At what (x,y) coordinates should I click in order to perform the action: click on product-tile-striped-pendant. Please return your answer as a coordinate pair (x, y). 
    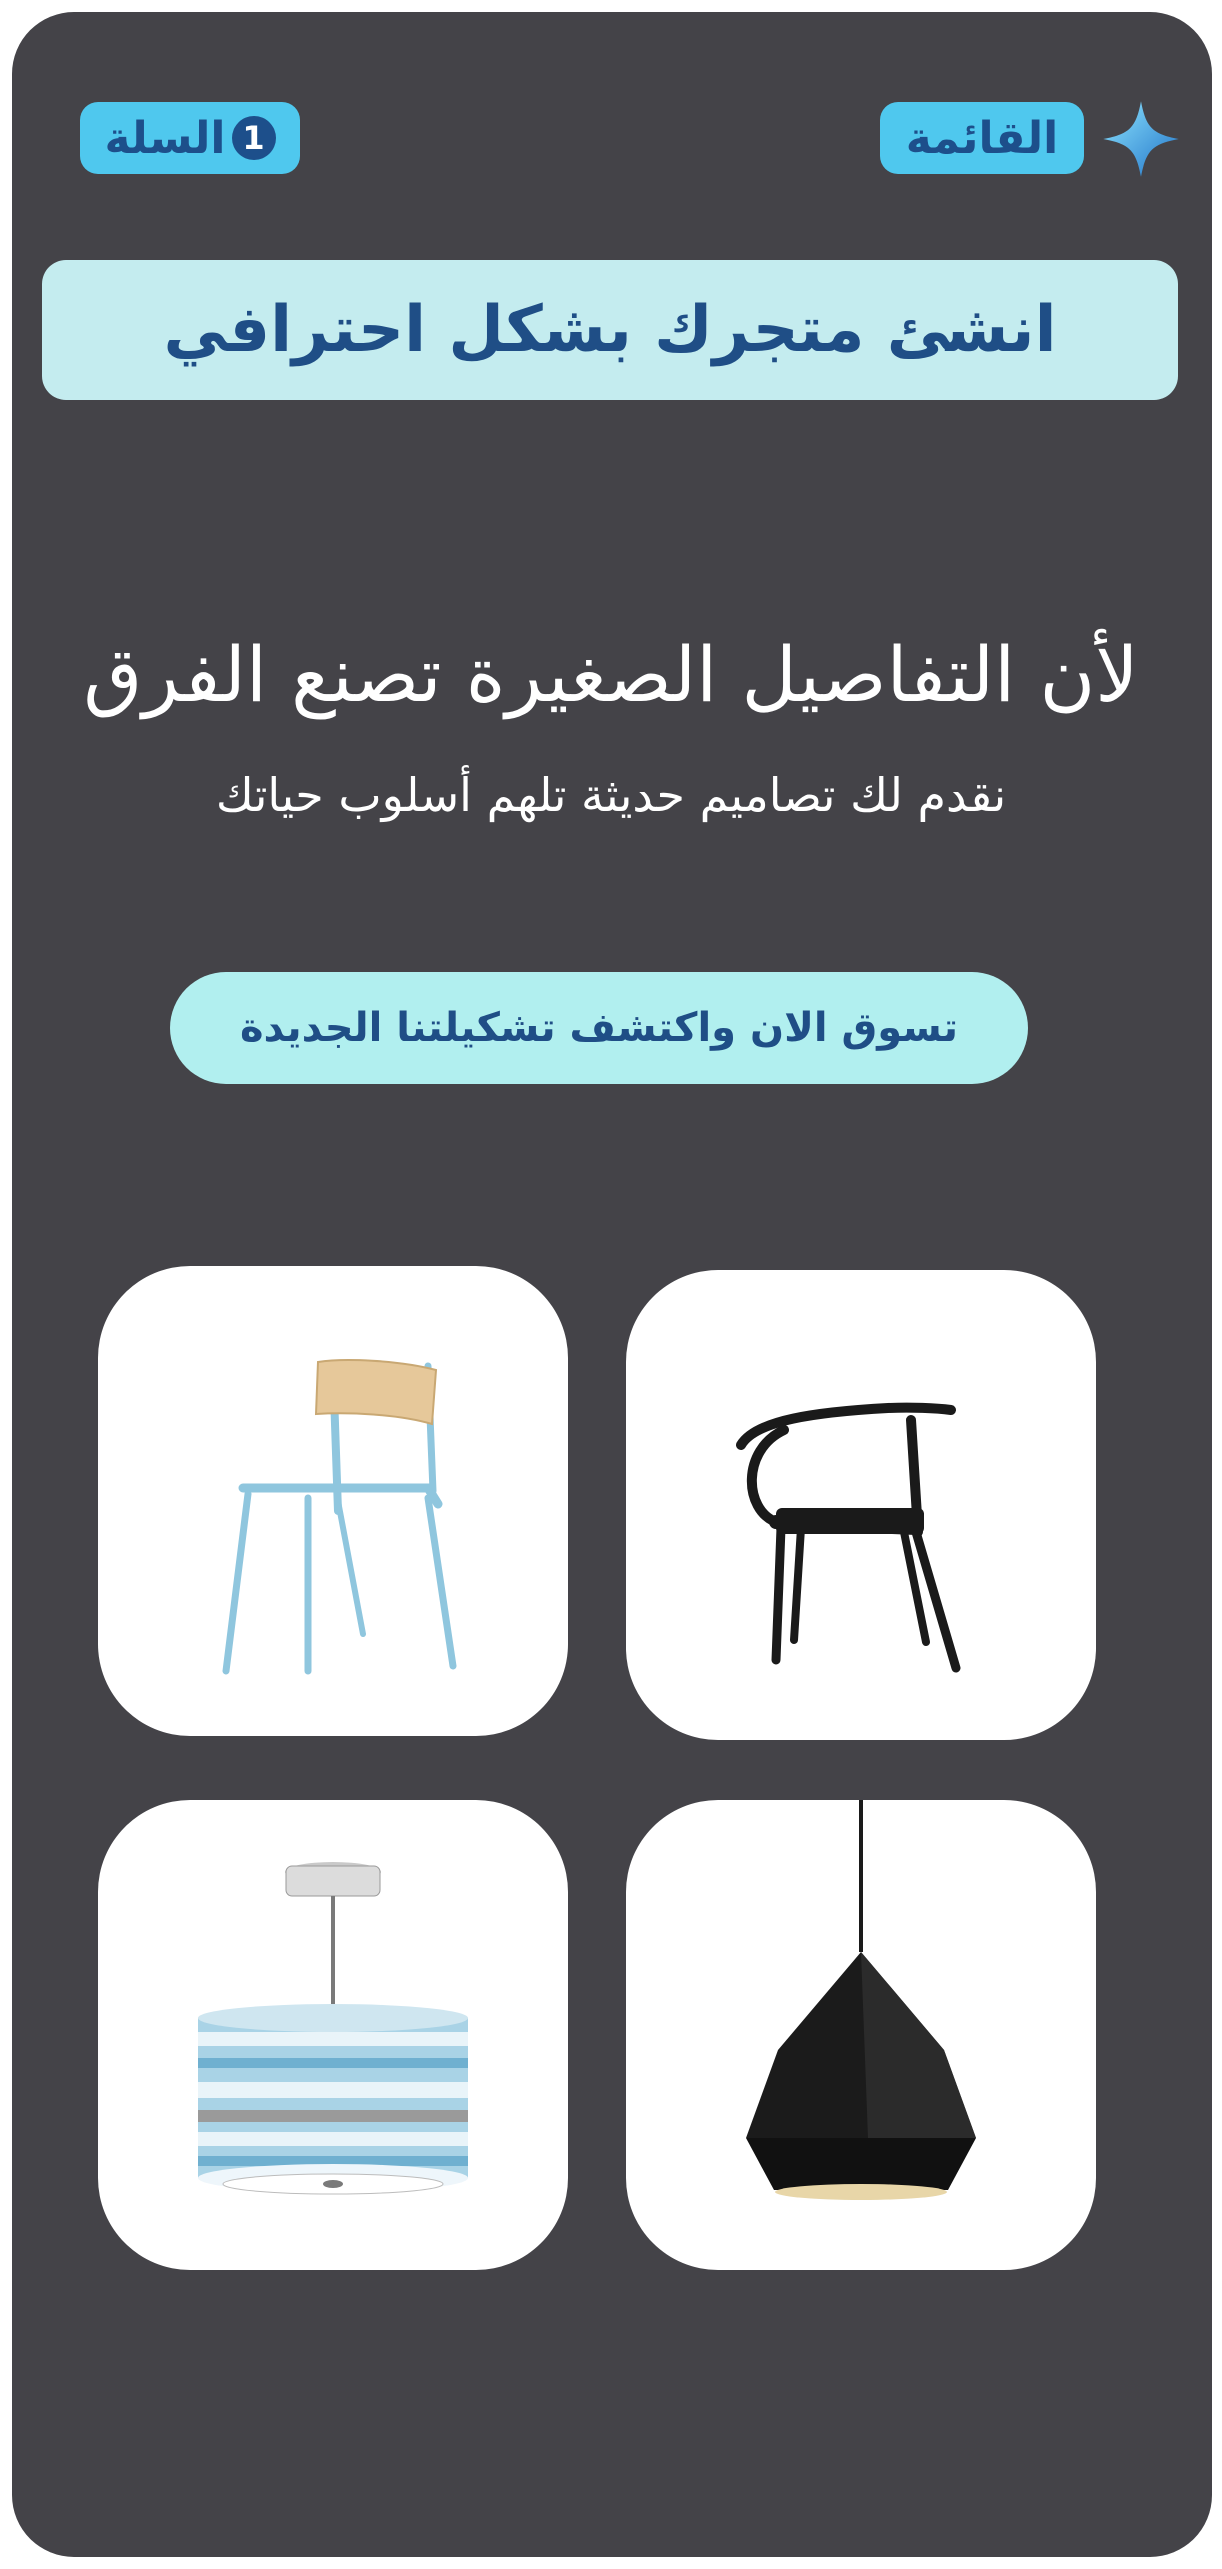
    Looking at the image, I should click on (333, 2035).